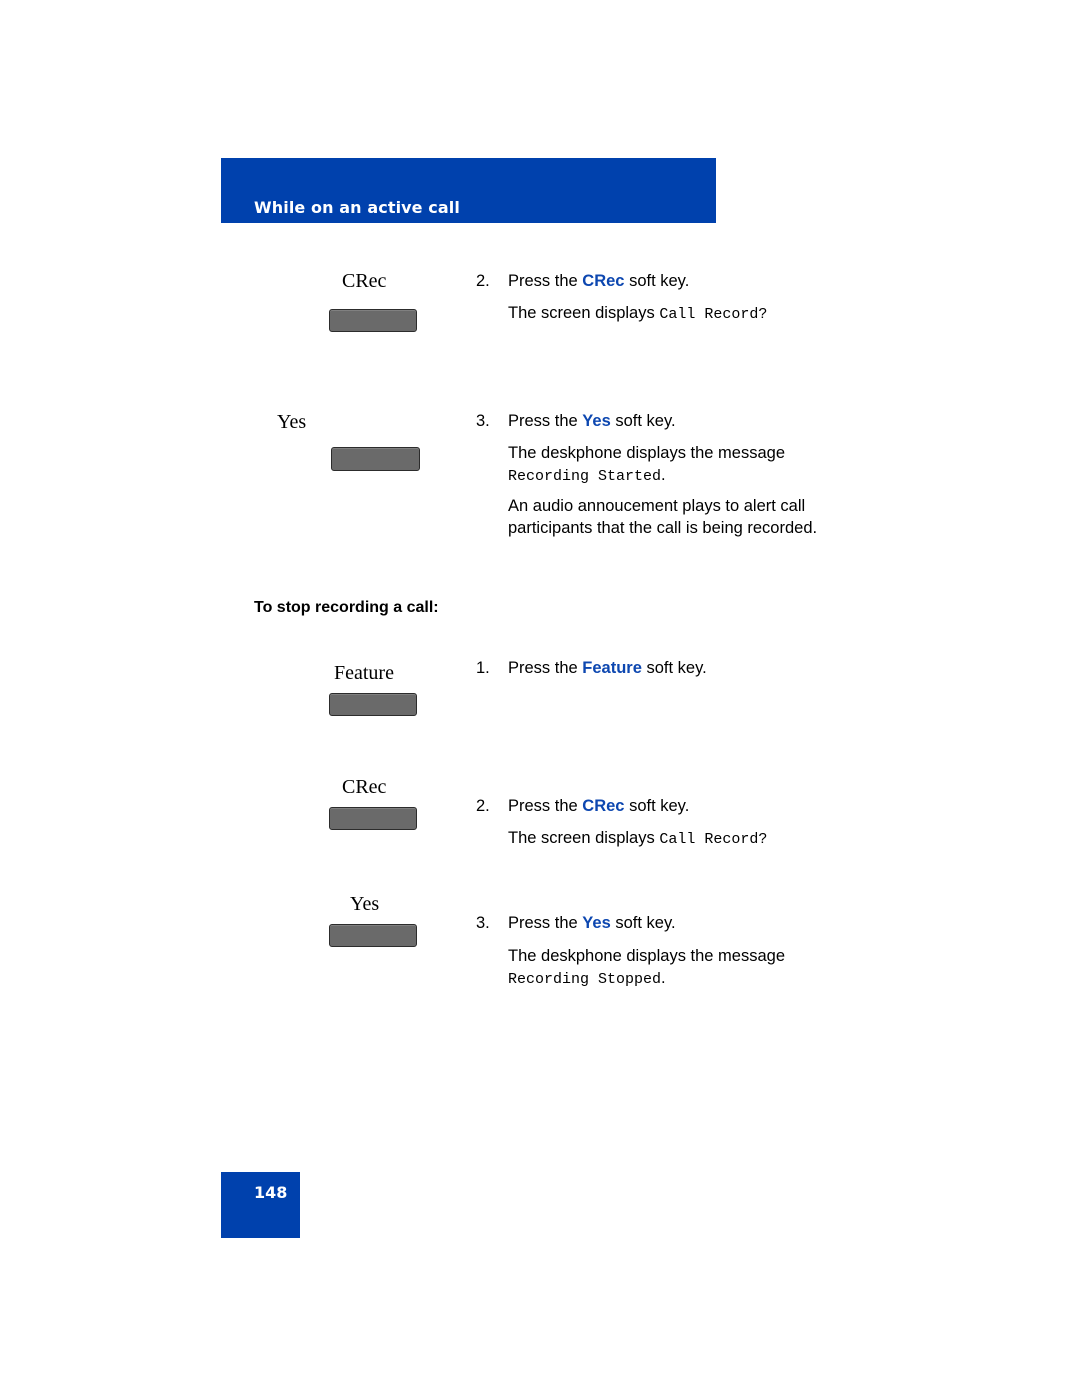  What do you see at coordinates (585, 979) in the screenshot?
I see `screen-message: Recording Stopped` at bounding box center [585, 979].